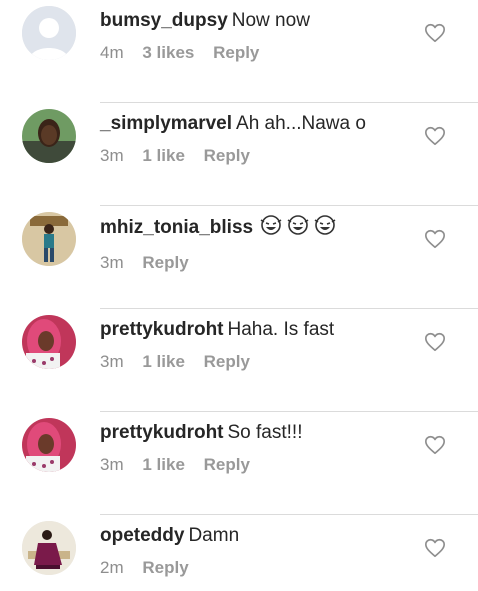 Image resolution: width=478 pixels, height=591 pixels. What do you see at coordinates (259, 263) in the screenshot?
I see `comment-meta: 3m Reply` at bounding box center [259, 263].